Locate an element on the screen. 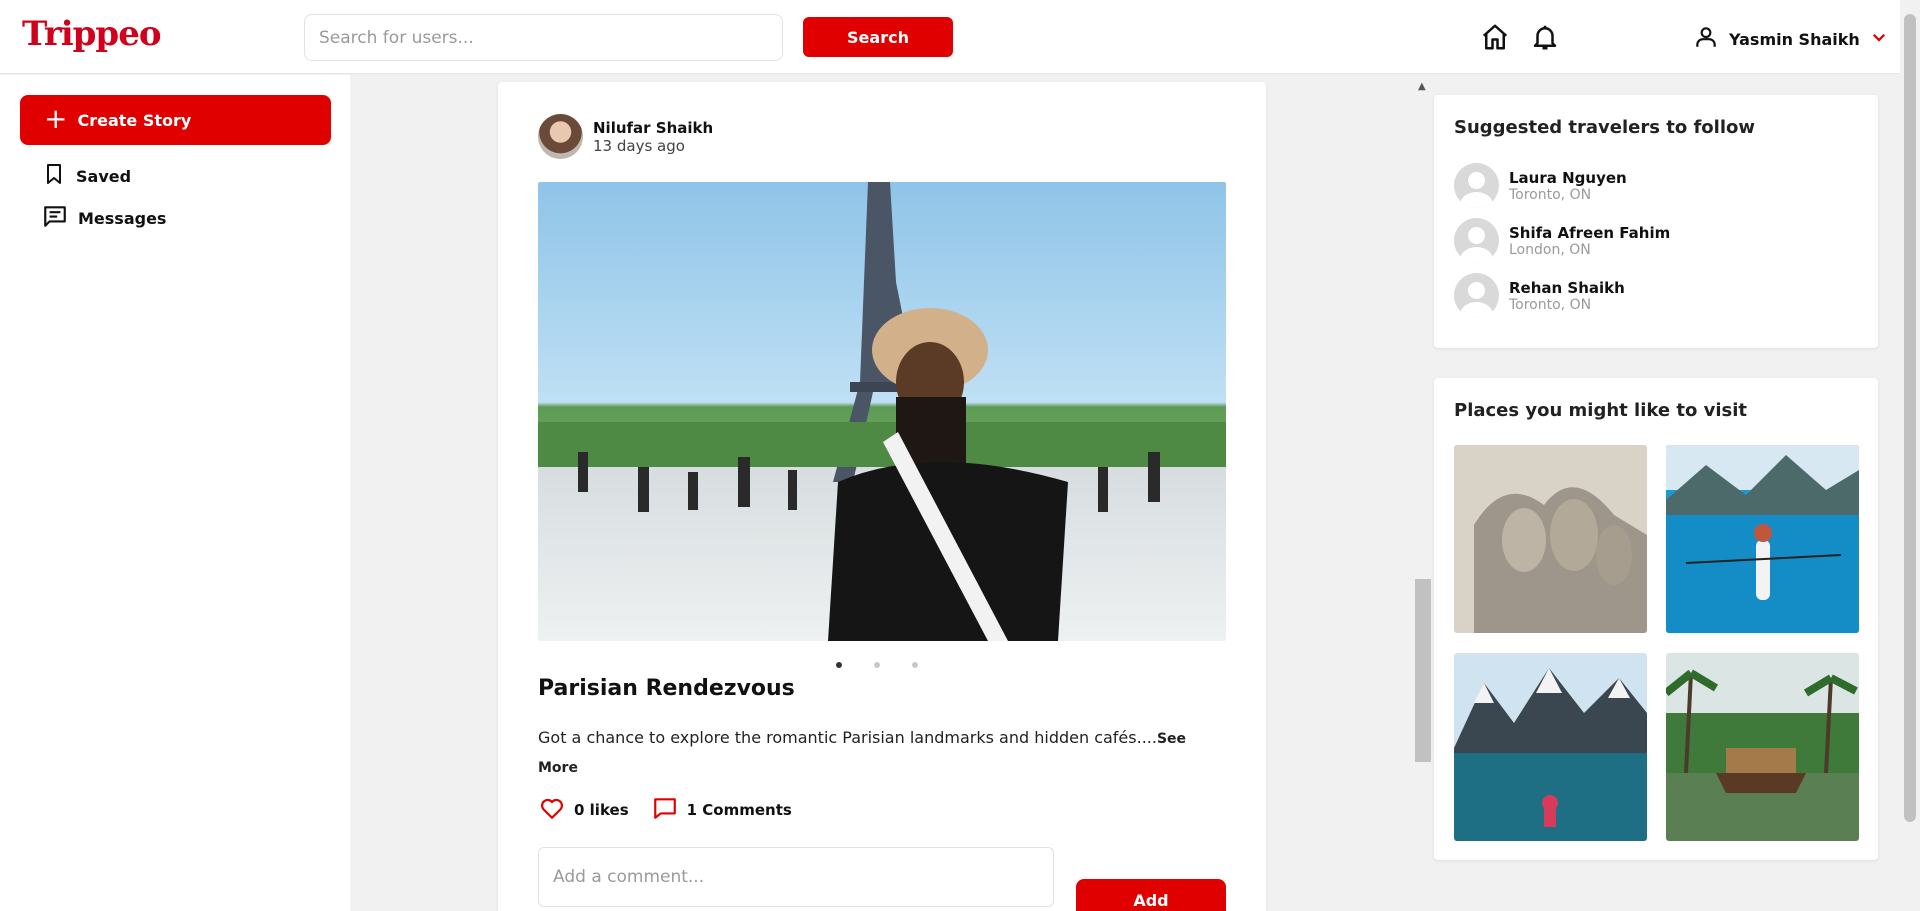 The height and width of the screenshot is (911, 1920). feed-scrollbar: ▲ is located at coordinates (1423, 493).